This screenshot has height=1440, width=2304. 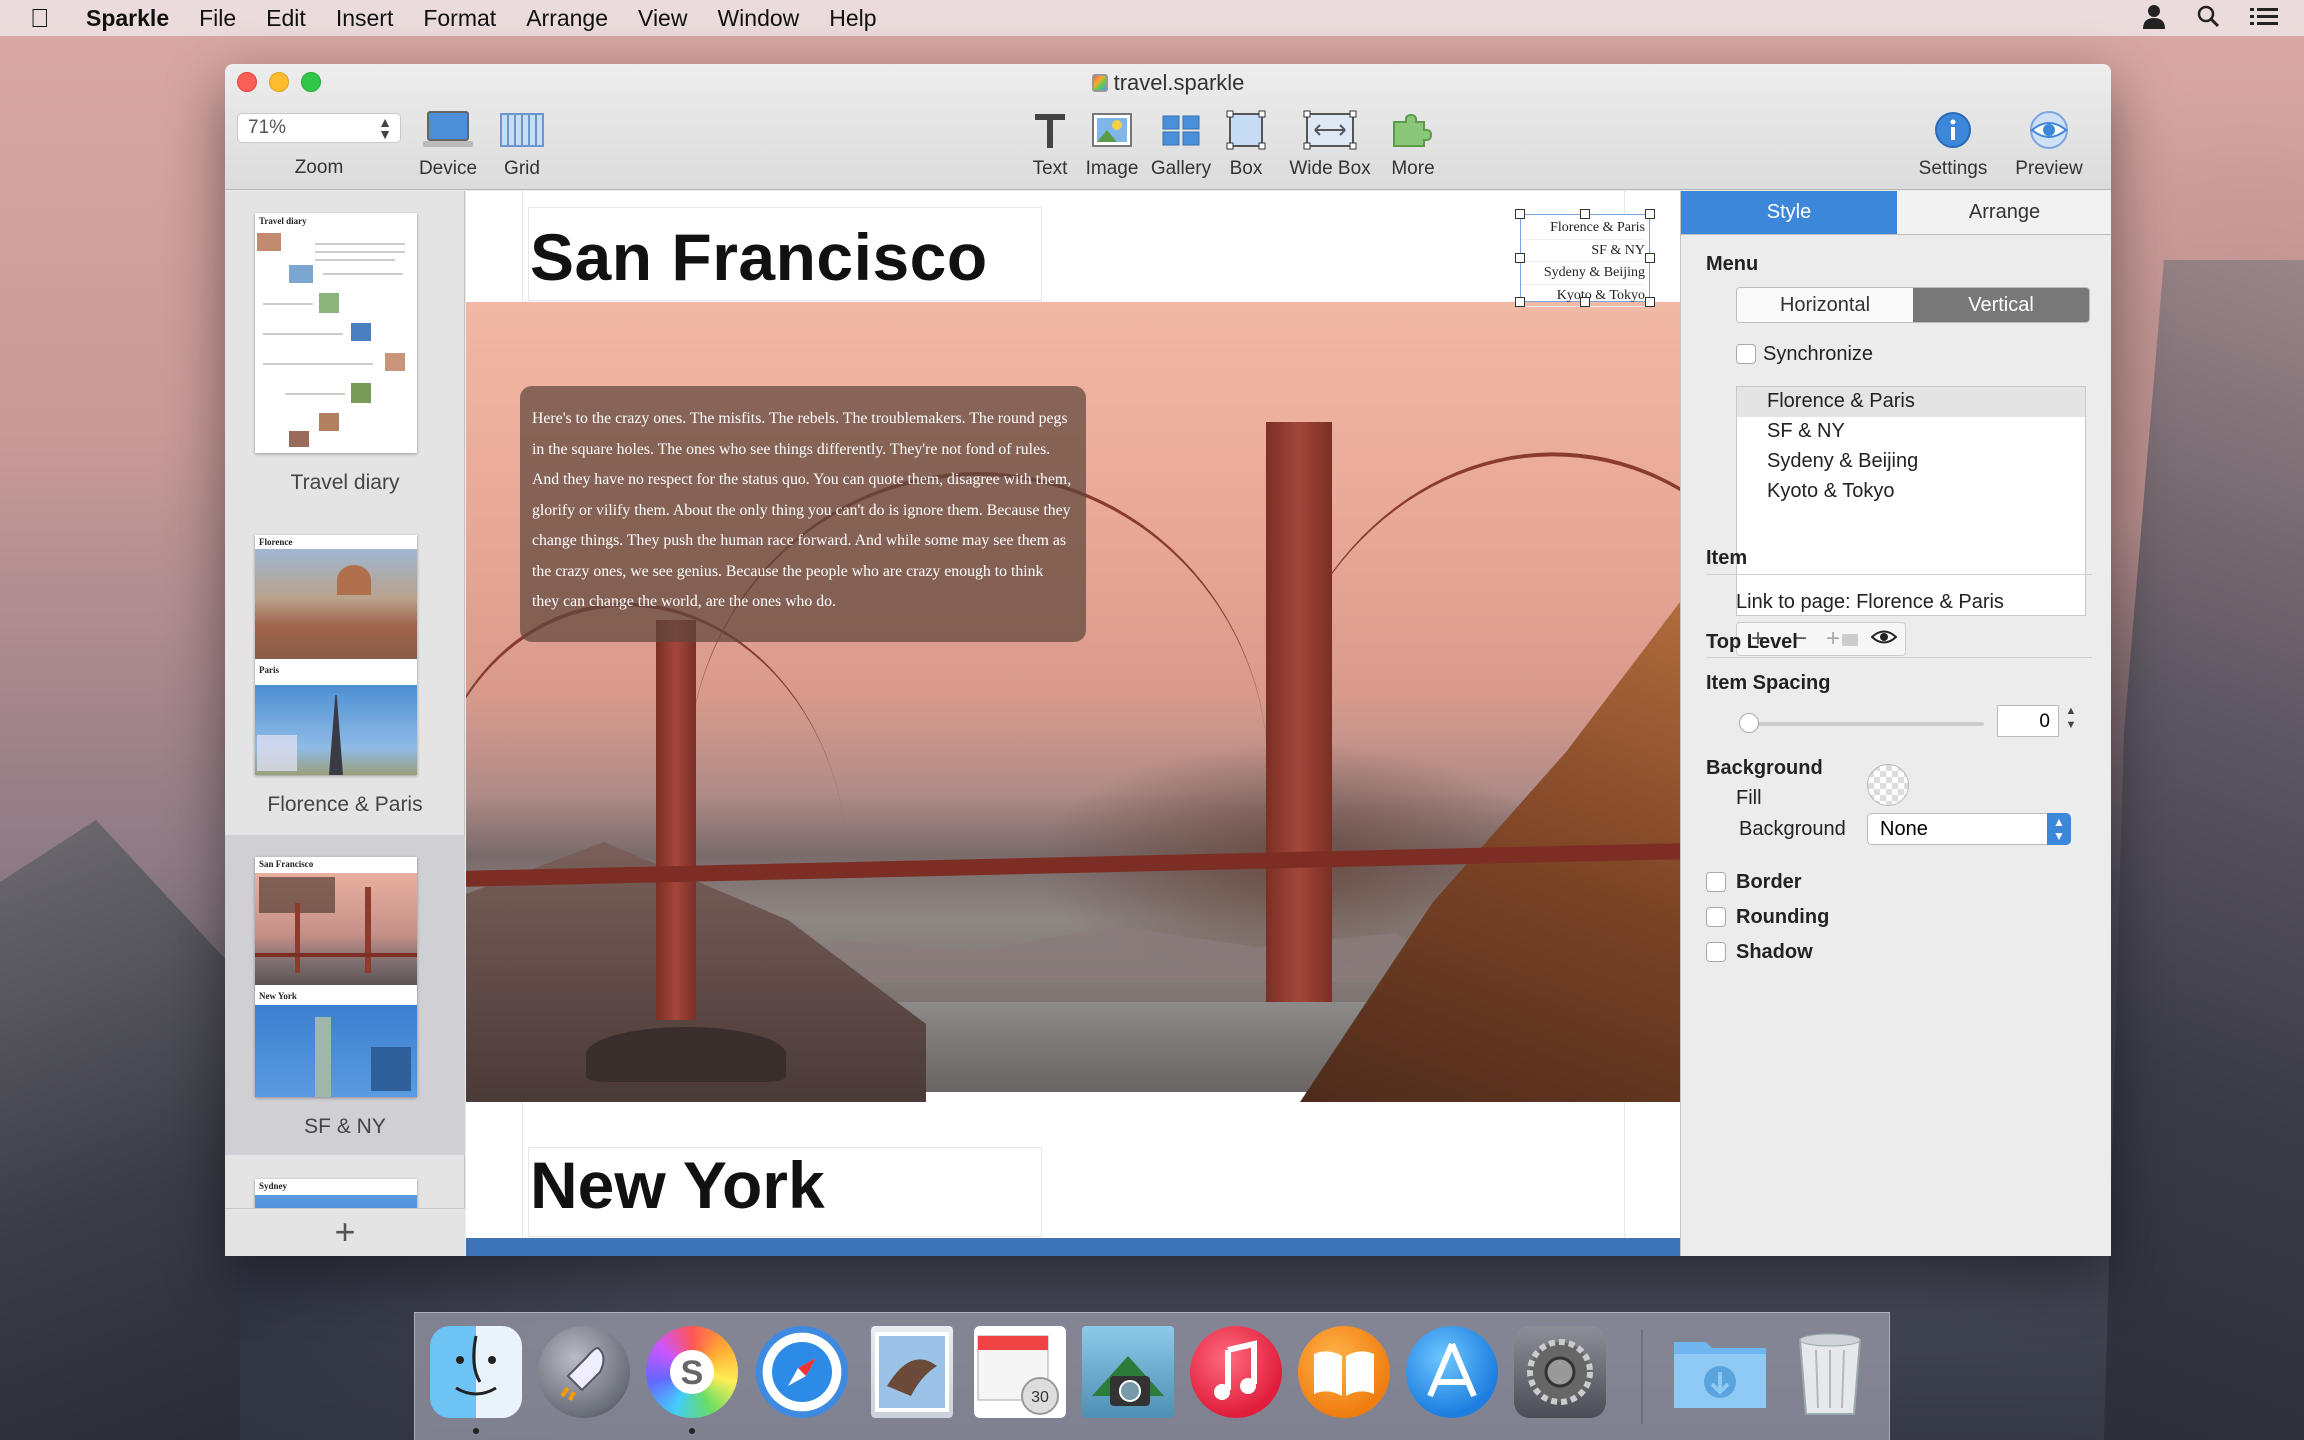 I want to click on system-preferences-icon, so click(x=1560, y=1372).